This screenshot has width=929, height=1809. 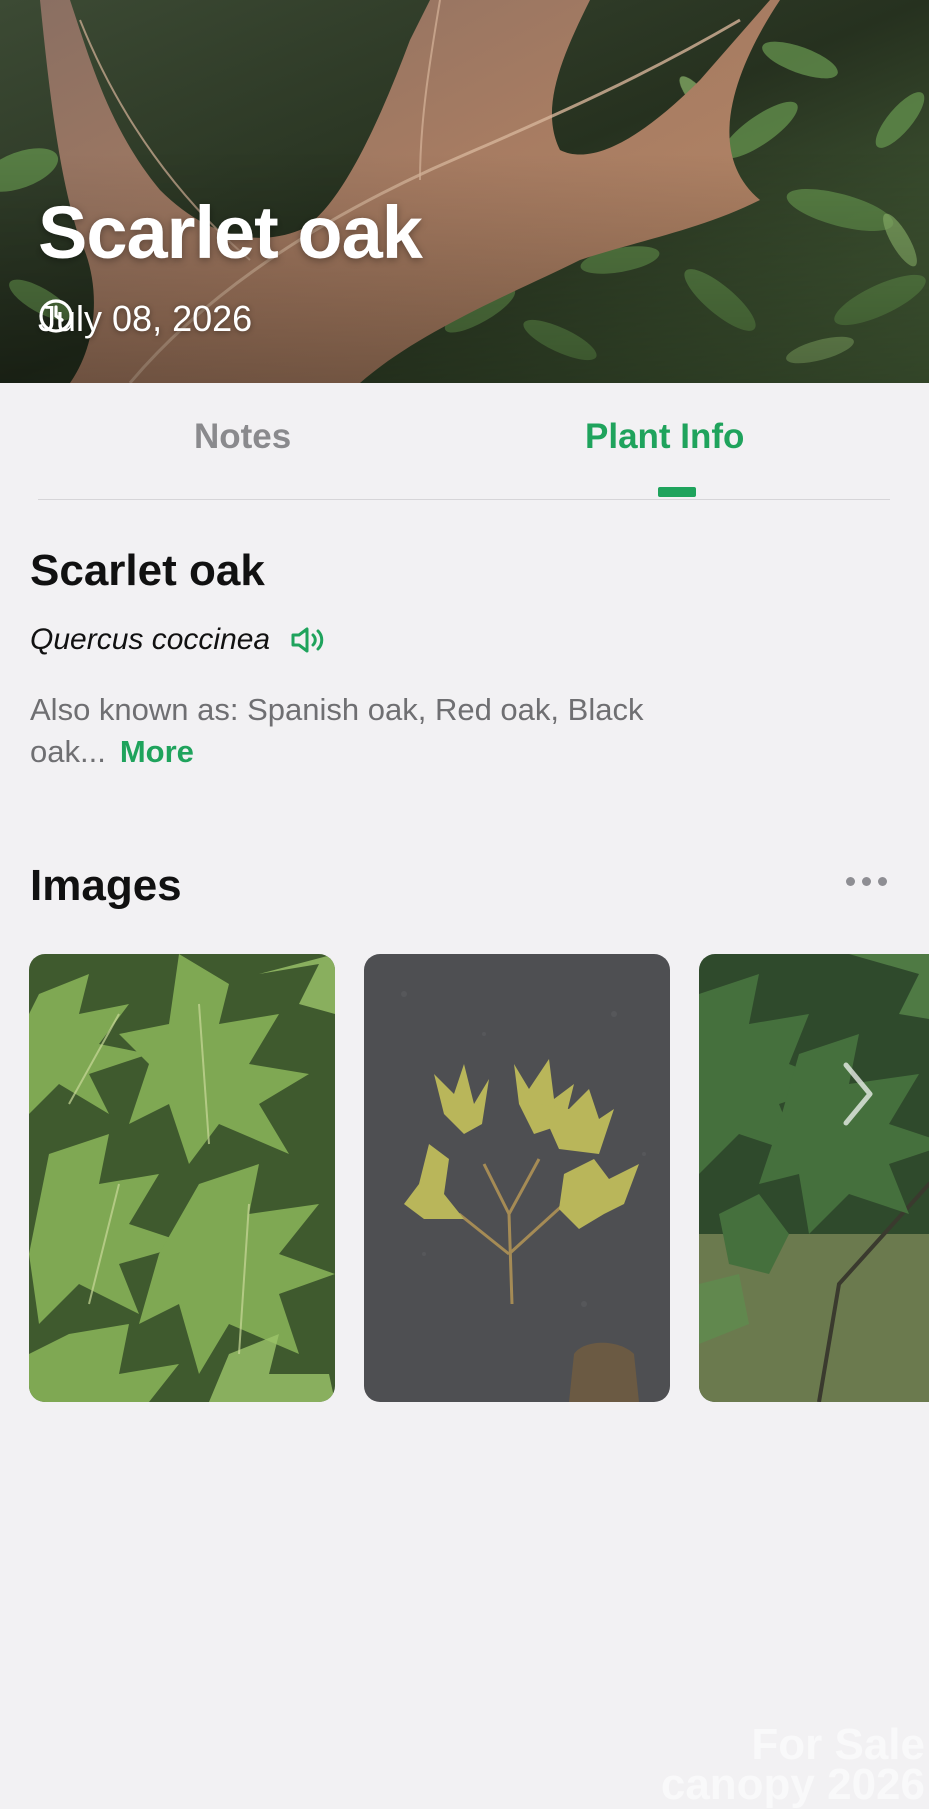 What do you see at coordinates (157, 751) in the screenshot?
I see `more-link: More` at bounding box center [157, 751].